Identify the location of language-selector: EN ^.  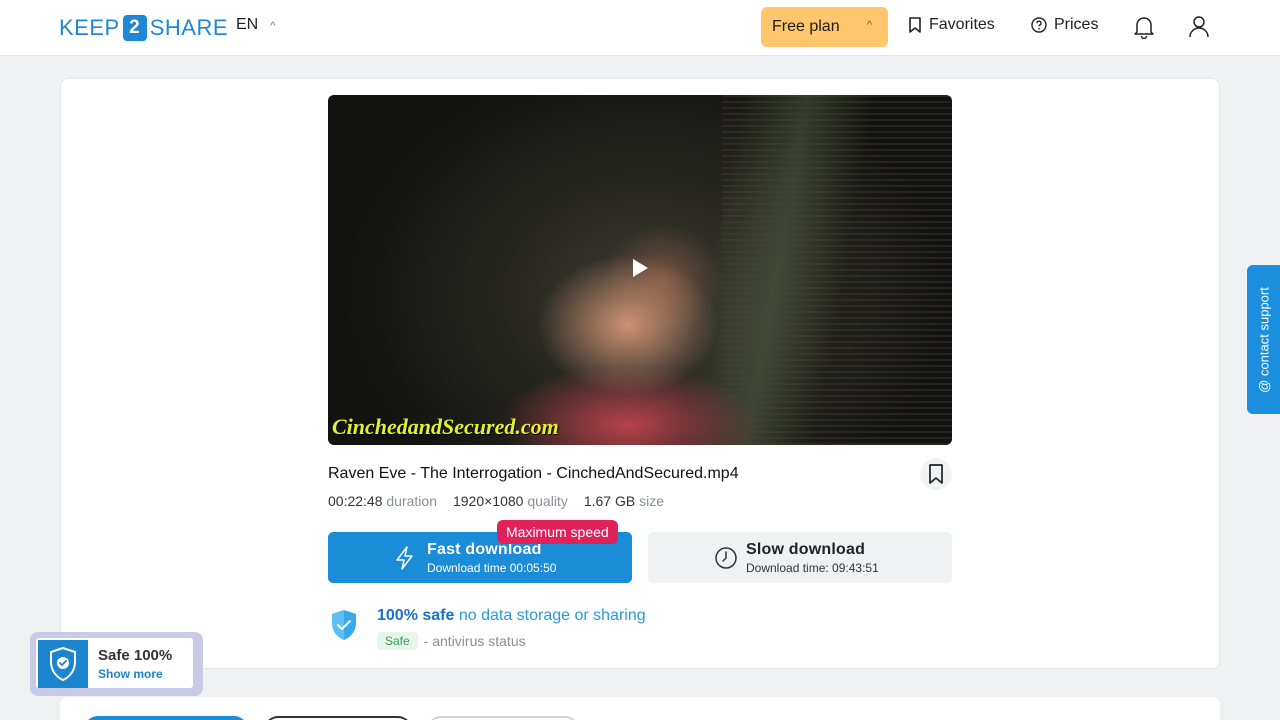
(255, 25).